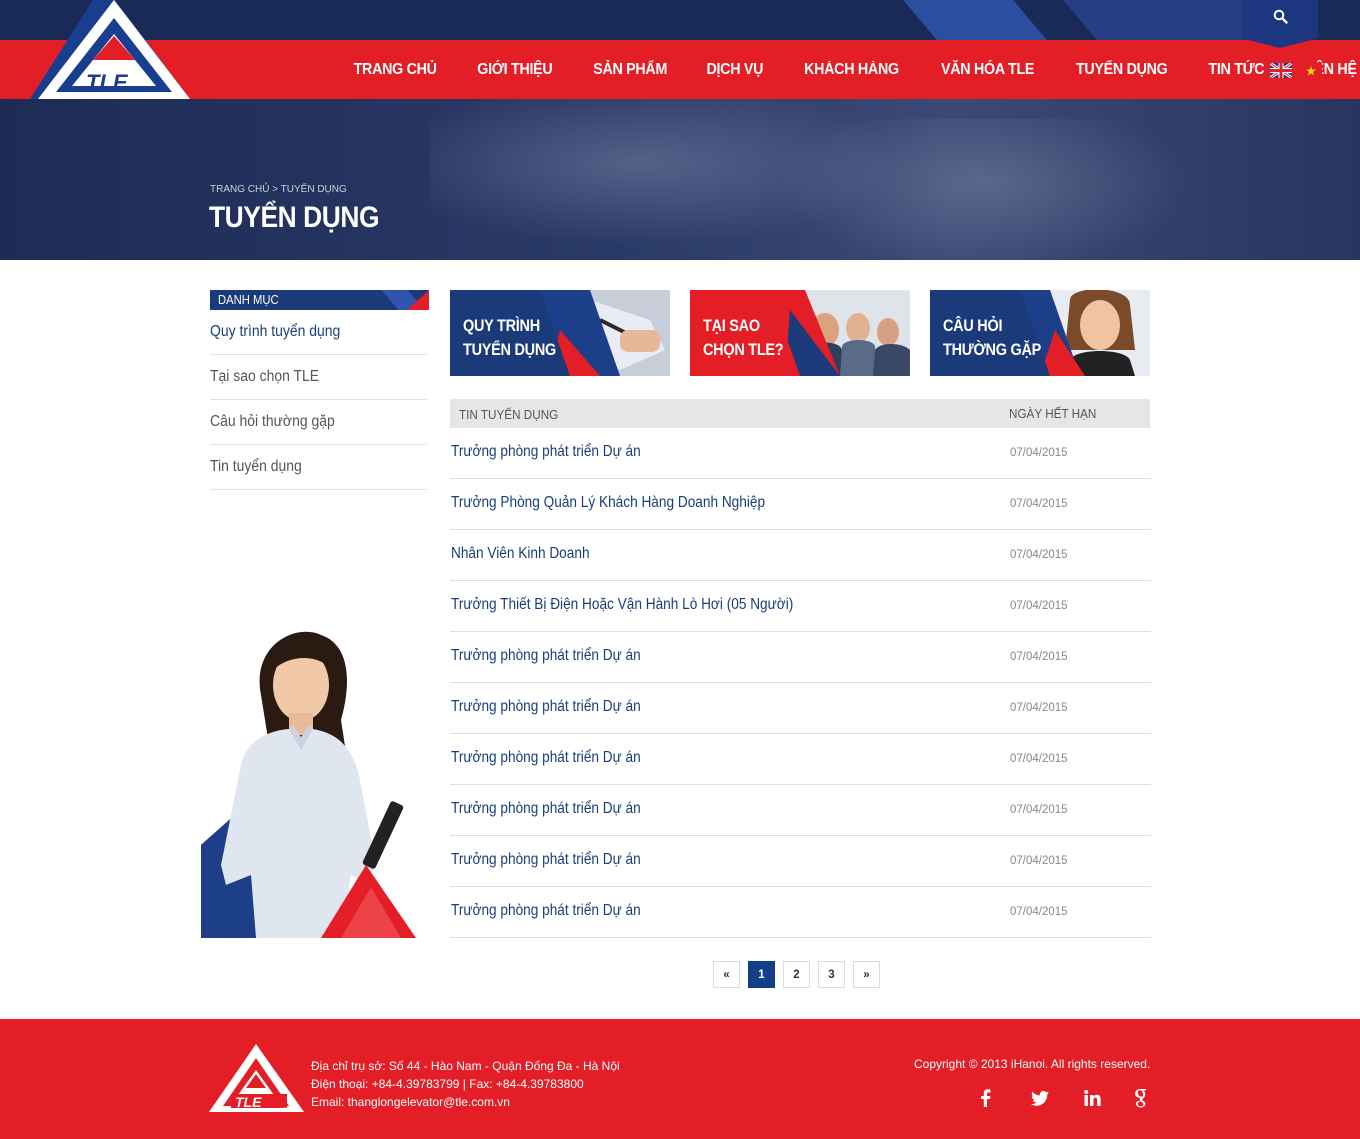 The image size is (1360, 1139). Describe the element at coordinates (318, 467) in the screenshot. I see `sidebar-item-job-news: Tin tuyển dụng` at that location.